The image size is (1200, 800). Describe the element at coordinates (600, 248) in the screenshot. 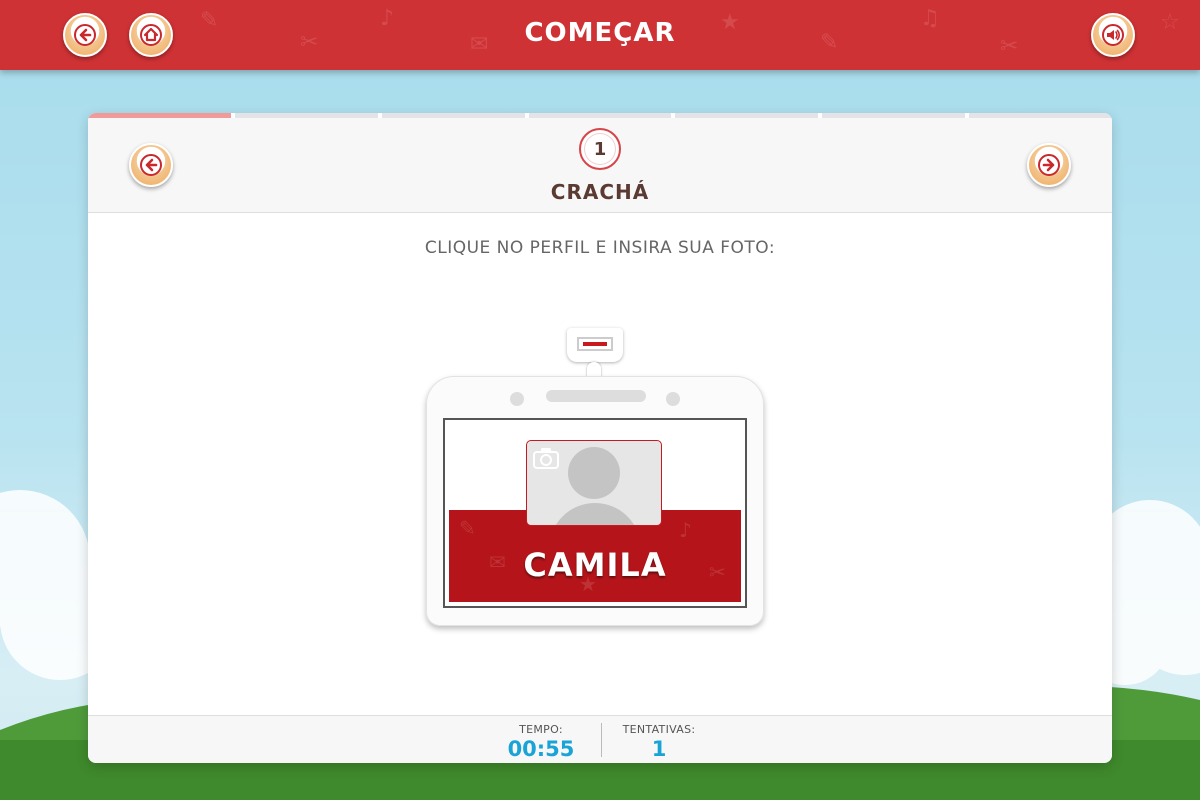

I see `instruction-text: CLIQUE NO PERFIL E INSIRA SUA FOTO:` at that location.